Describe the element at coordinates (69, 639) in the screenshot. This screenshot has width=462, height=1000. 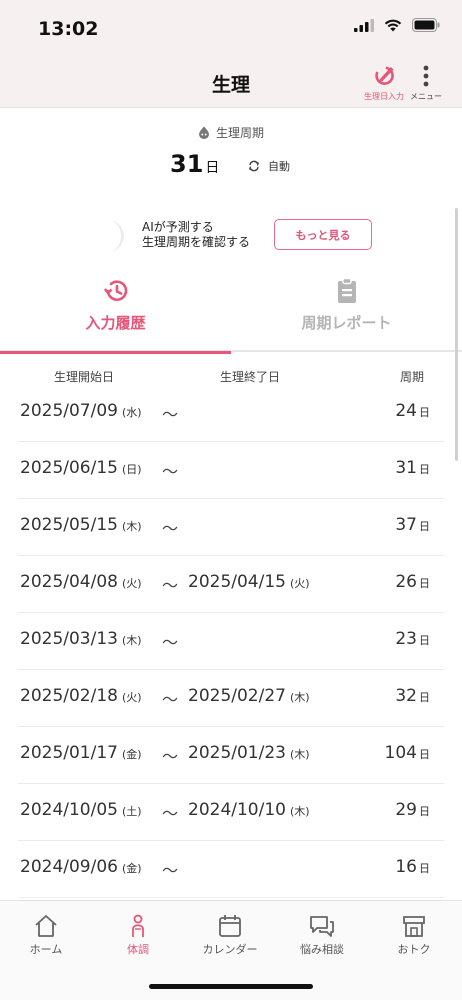
I see `start-date-value: 2025/03/13` at that location.